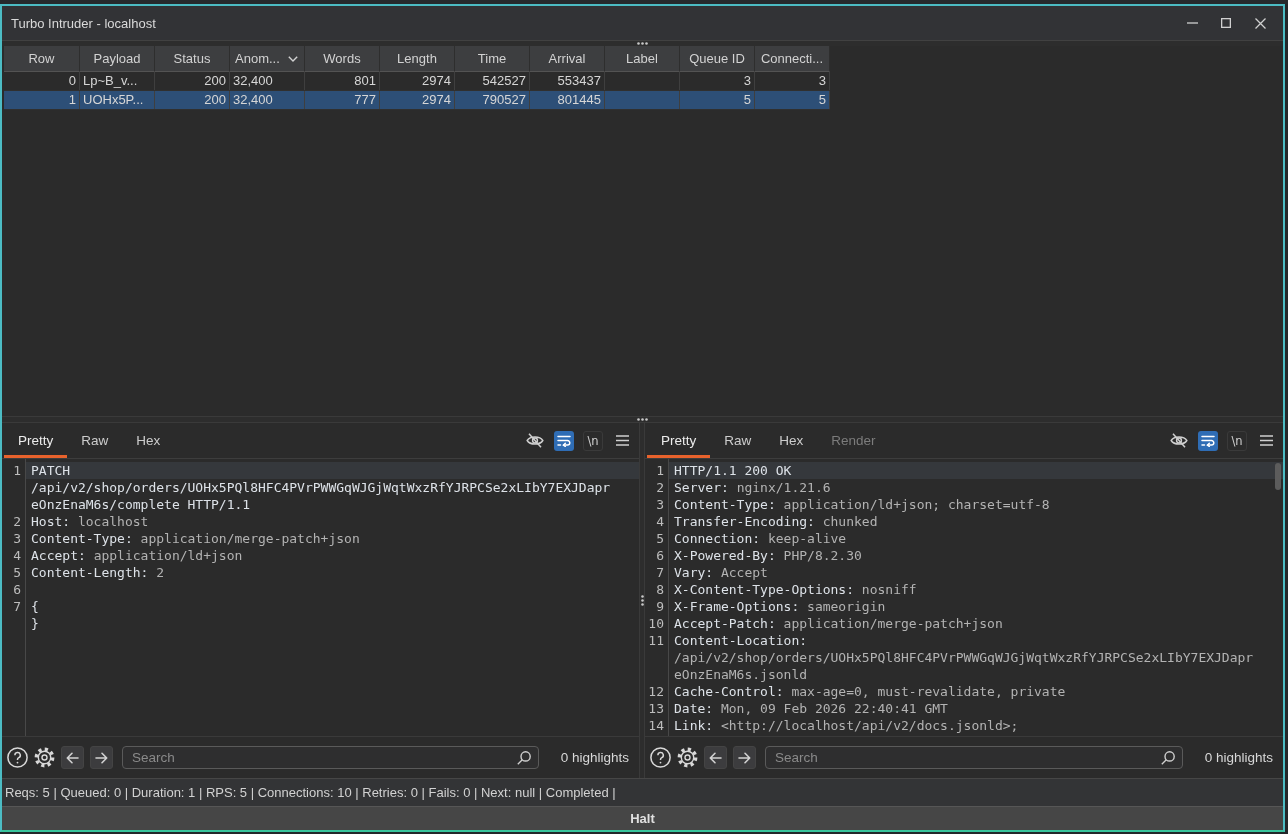 Image resolution: width=1288 pixels, height=834 pixels. What do you see at coordinates (492, 100) in the screenshot?
I see `table-cell: 790527` at bounding box center [492, 100].